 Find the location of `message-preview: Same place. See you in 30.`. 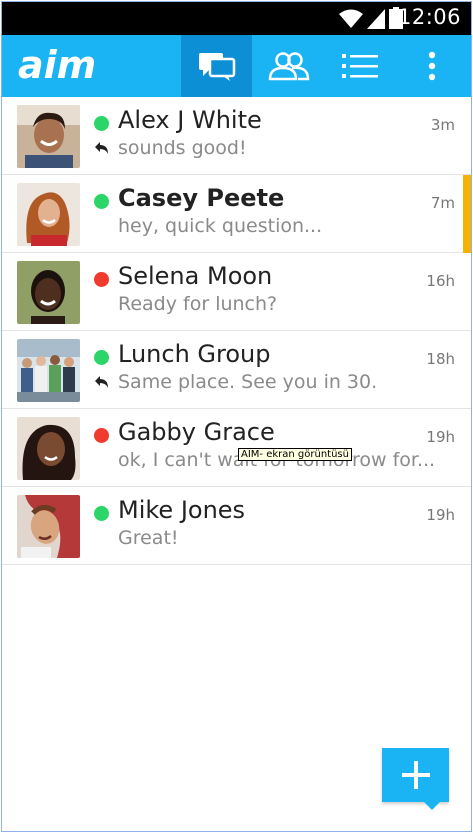

message-preview: Same place. See you in 30. is located at coordinates (248, 382).